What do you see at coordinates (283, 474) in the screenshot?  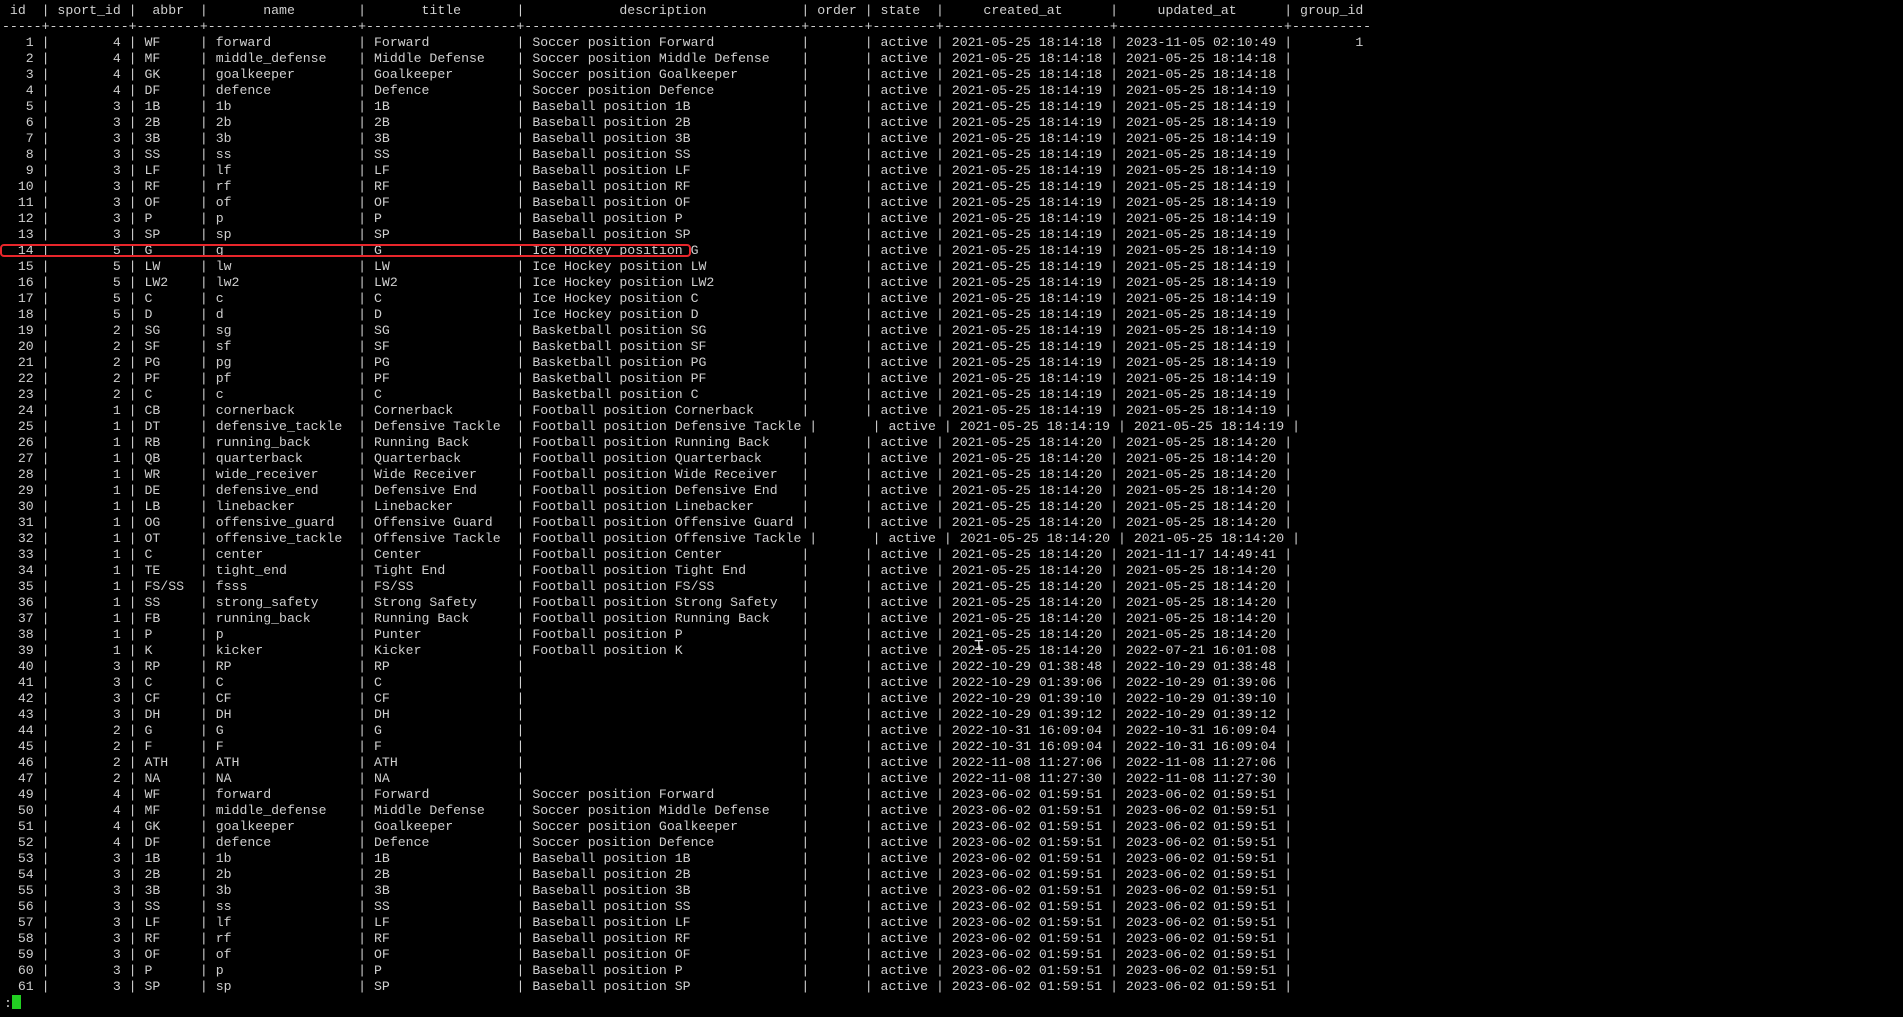 I see `cell-name: wide_receiver` at bounding box center [283, 474].